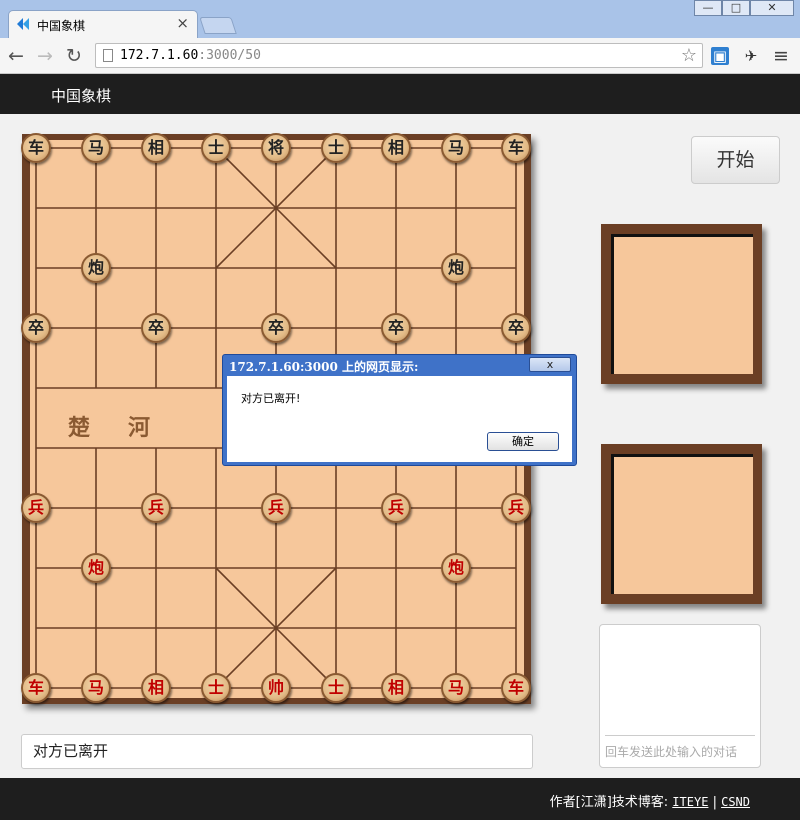  Describe the element at coordinates (735, 802) in the screenshot. I see `footer-link-csnd: CSND` at that location.